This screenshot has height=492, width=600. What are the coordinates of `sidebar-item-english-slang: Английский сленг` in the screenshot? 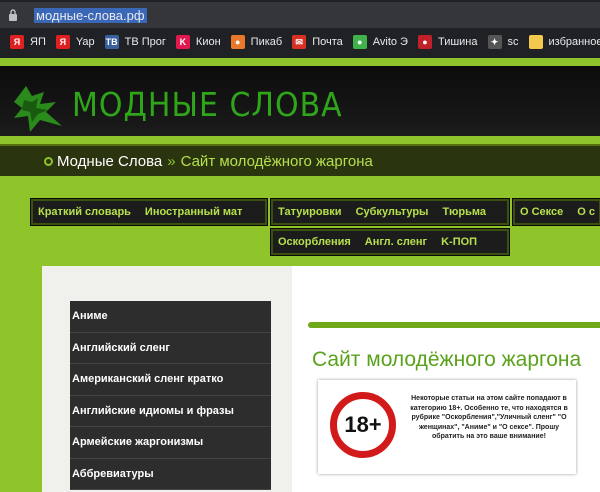 It's located at (170, 348).